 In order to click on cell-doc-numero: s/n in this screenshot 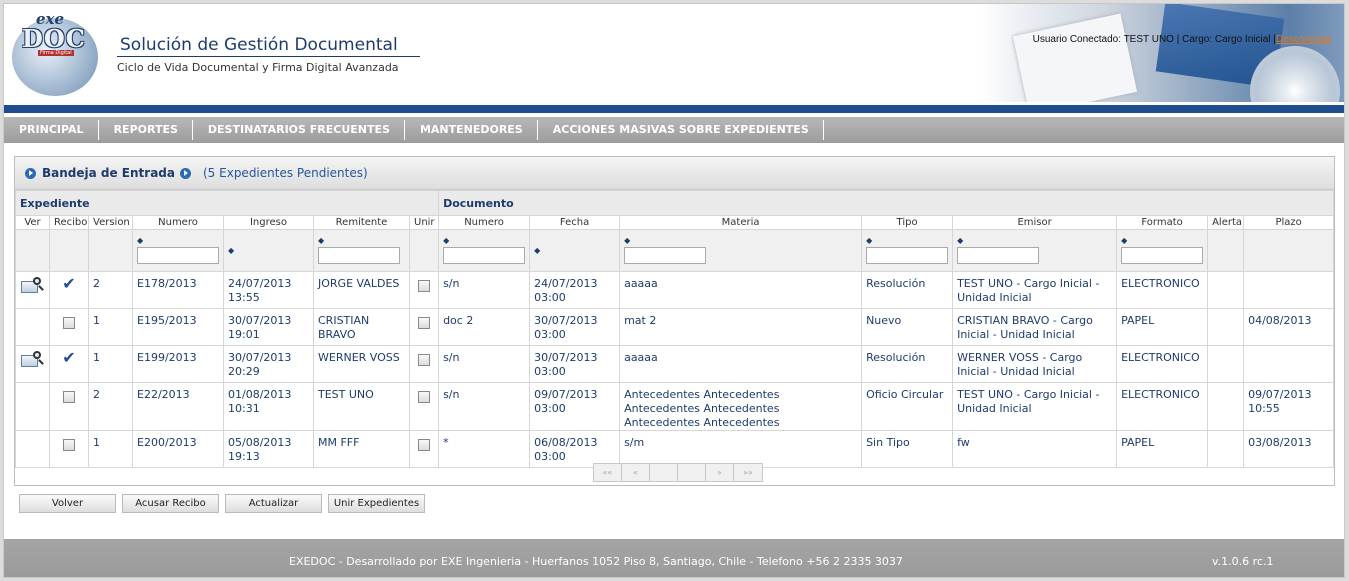, I will do `click(484, 364)`.